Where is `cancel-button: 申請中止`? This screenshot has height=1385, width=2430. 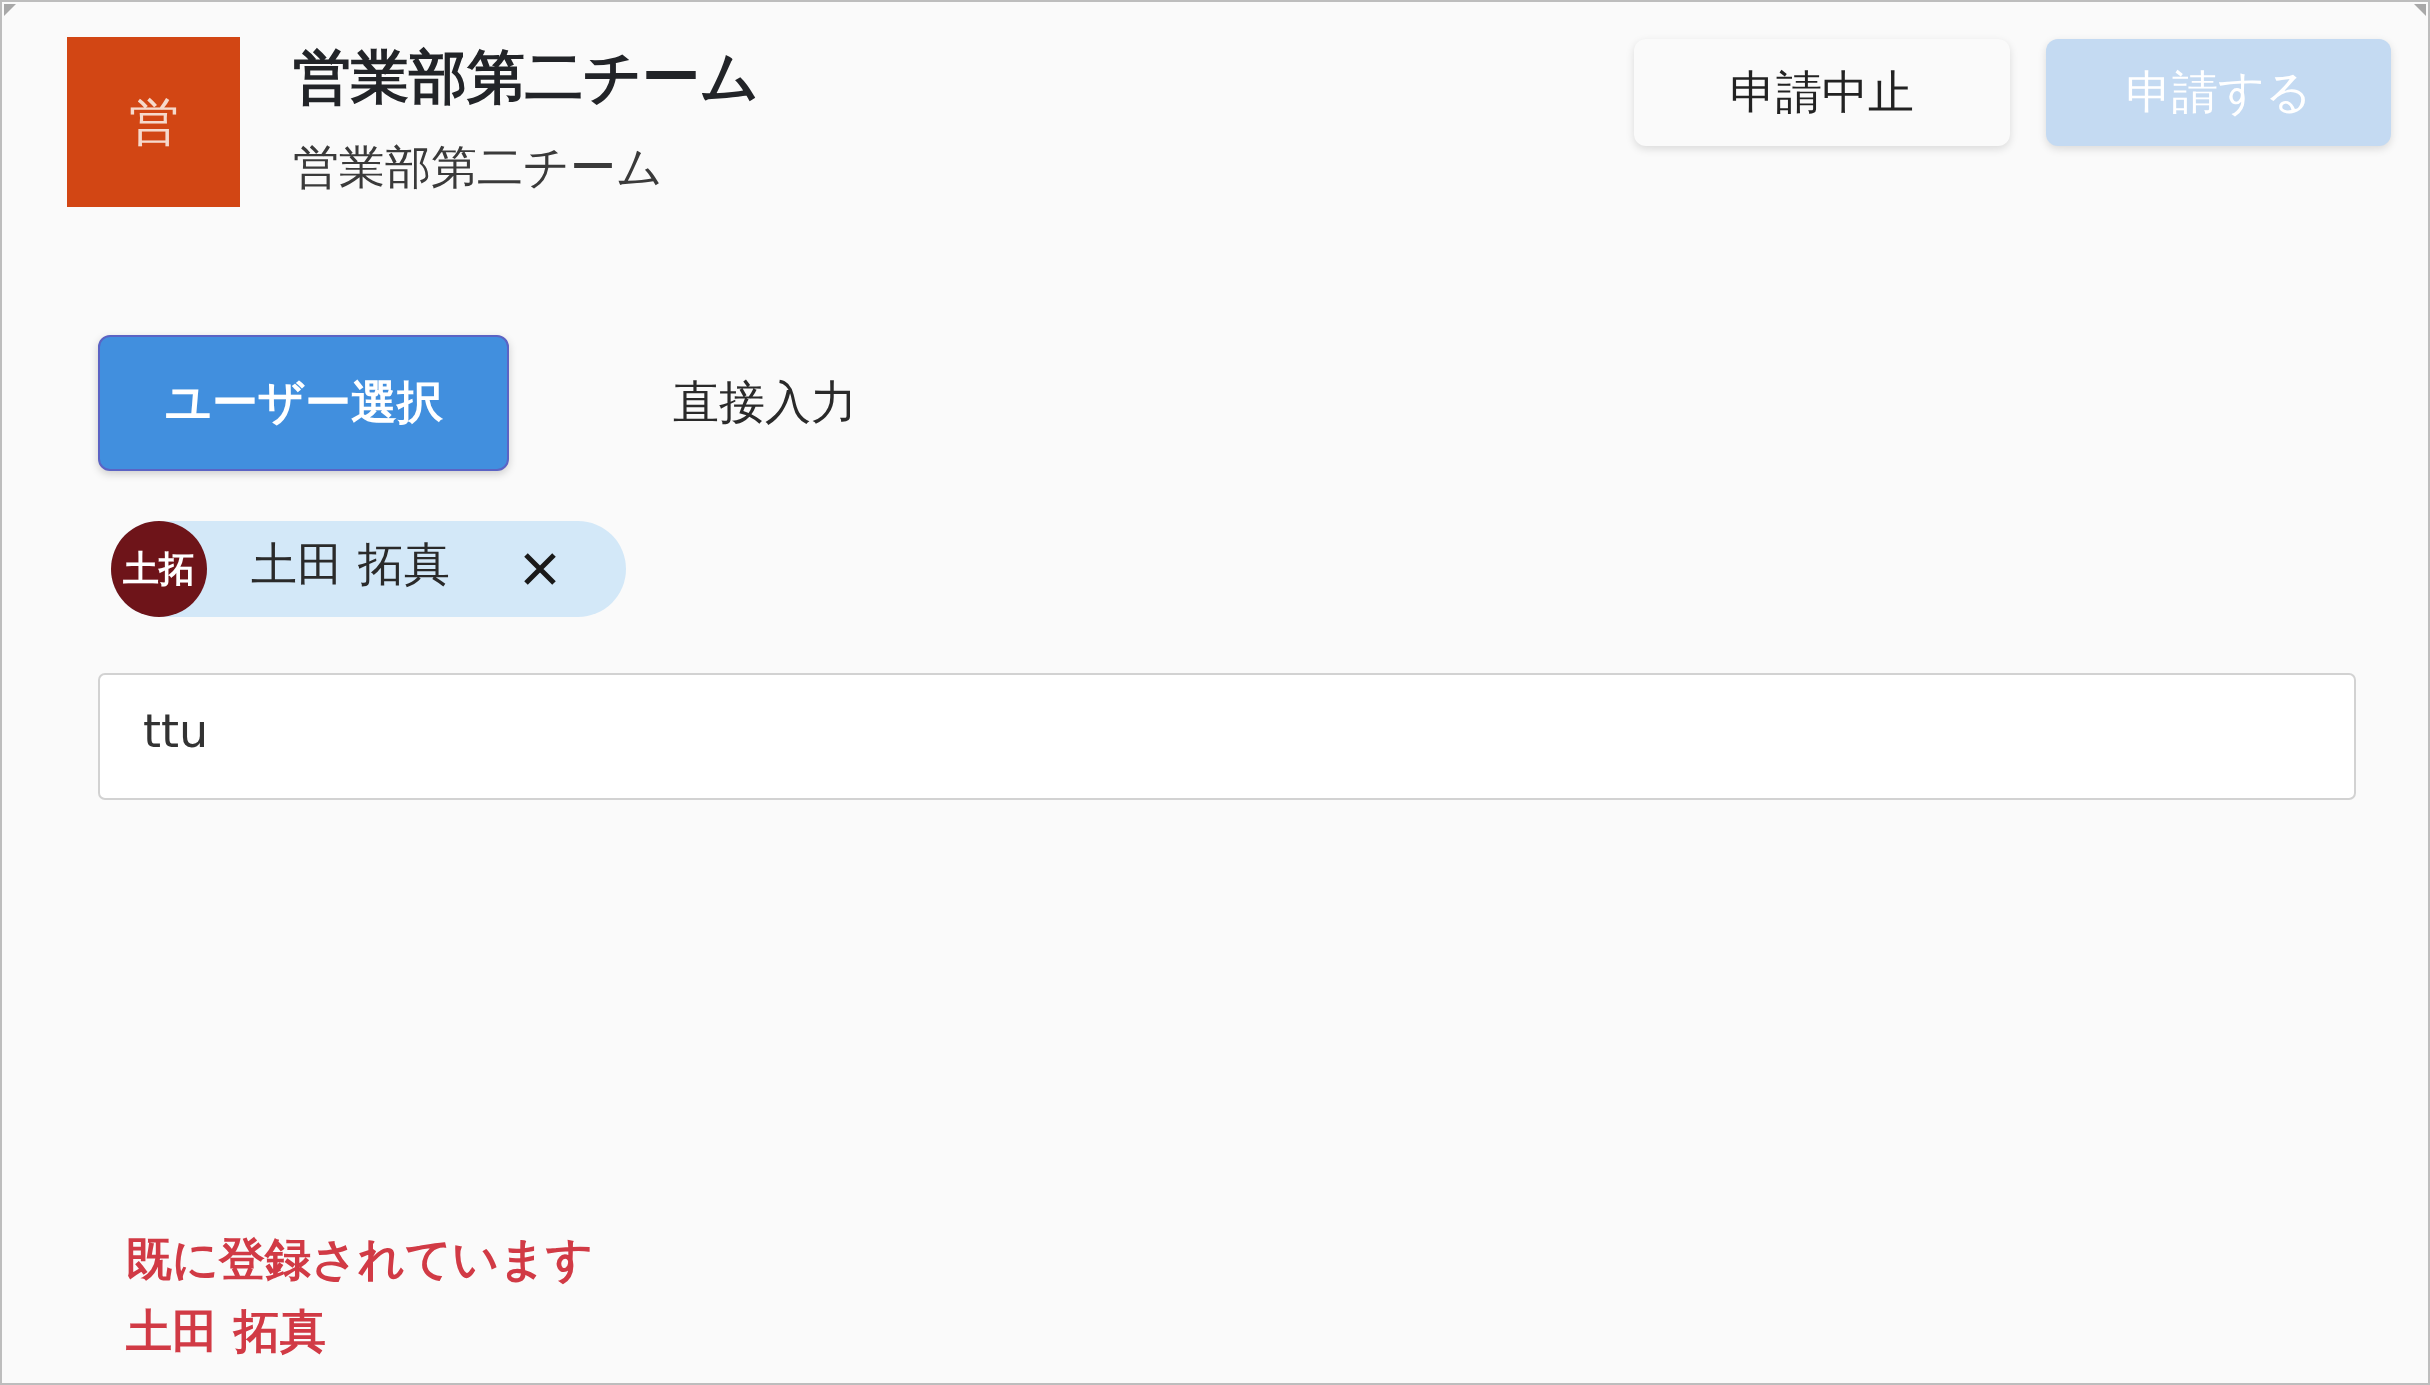 cancel-button: 申請中止 is located at coordinates (1822, 92).